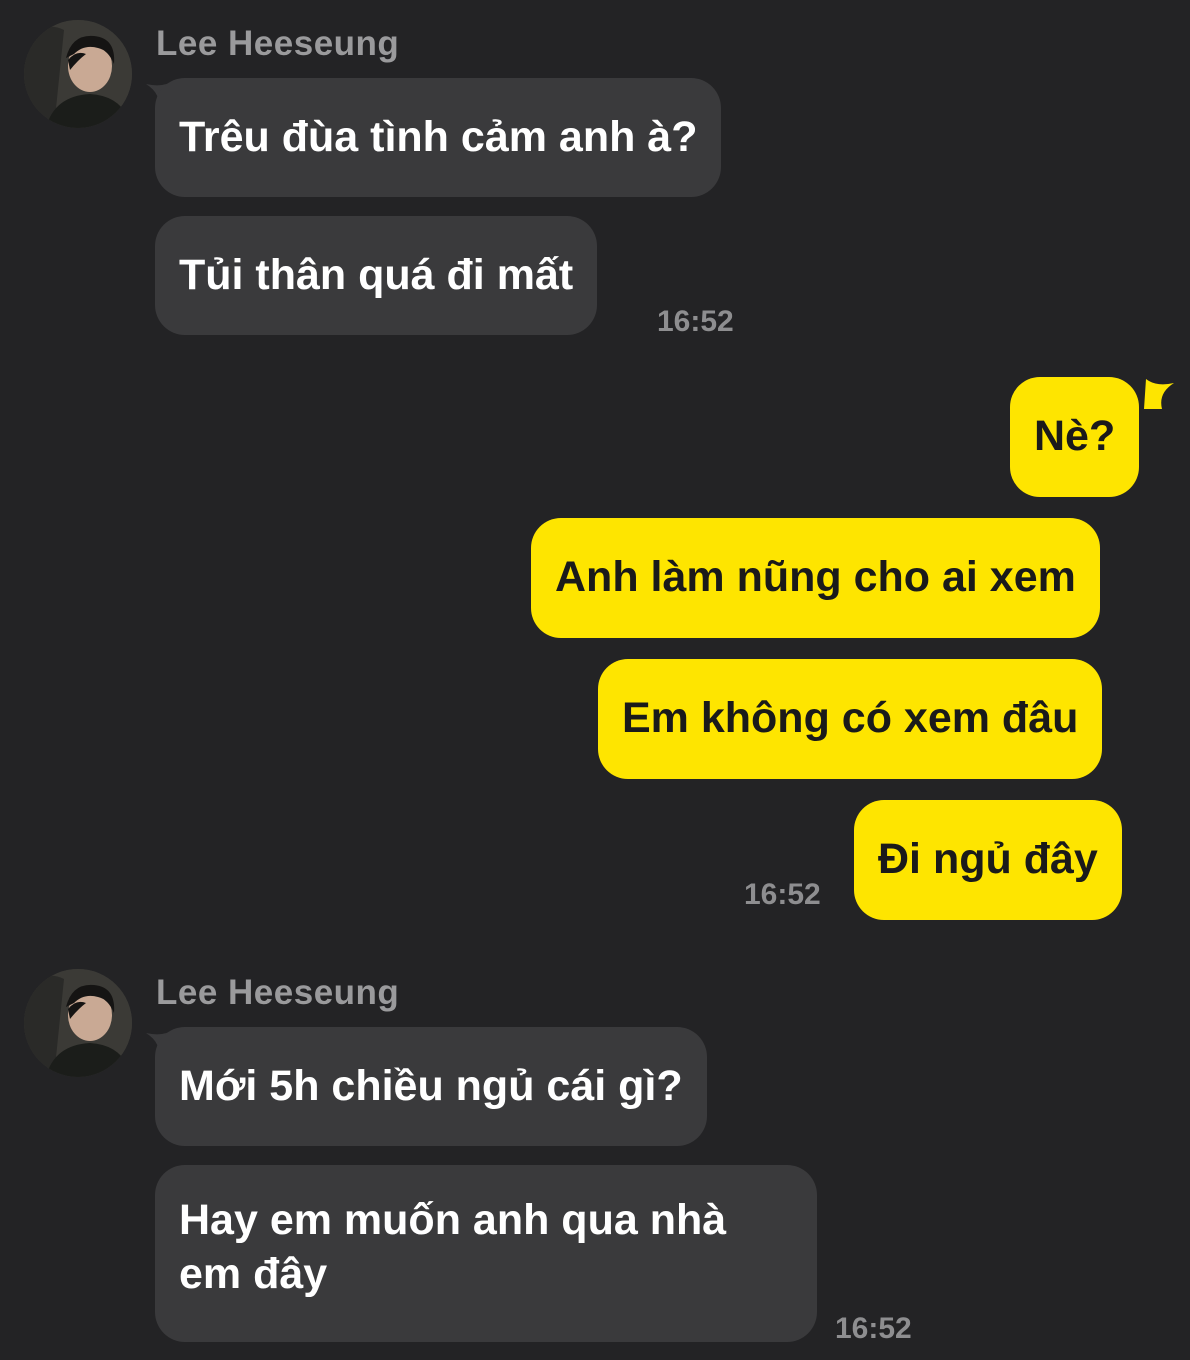 Image resolution: width=1190 pixels, height=1360 pixels. What do you see at coordinates (1075, 437) in the screenshot?
I see `message-bubble: Nè?` at bounding box center [1075, 437].